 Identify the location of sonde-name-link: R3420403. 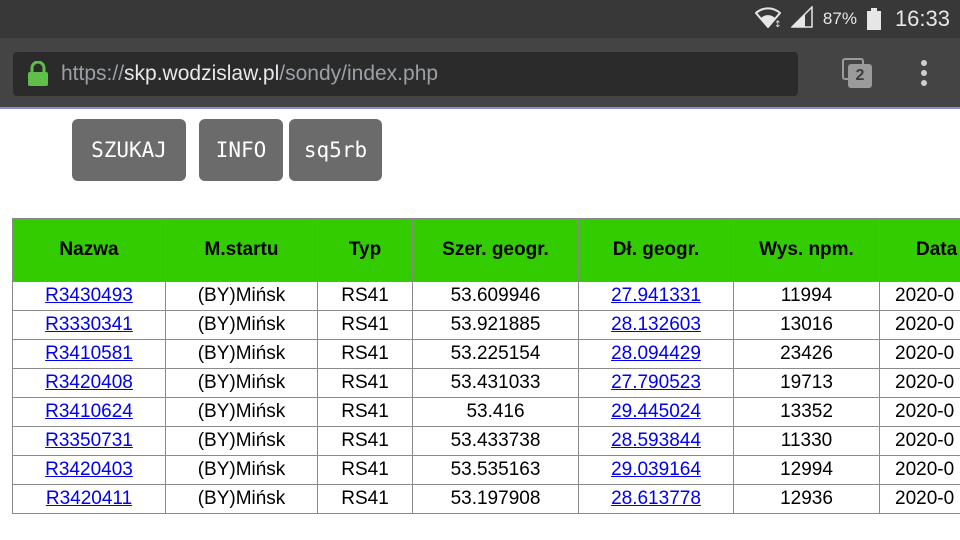
(89, 469).